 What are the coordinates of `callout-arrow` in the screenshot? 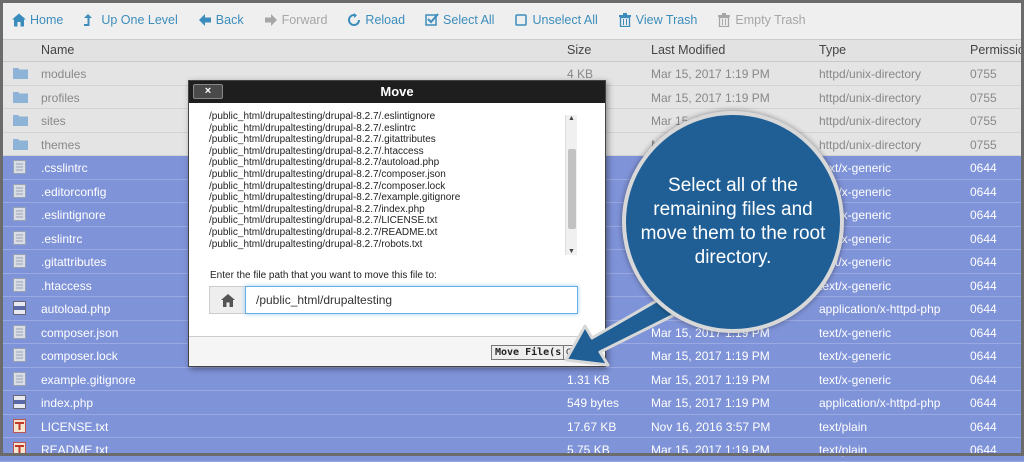 It's located at (621, 330).